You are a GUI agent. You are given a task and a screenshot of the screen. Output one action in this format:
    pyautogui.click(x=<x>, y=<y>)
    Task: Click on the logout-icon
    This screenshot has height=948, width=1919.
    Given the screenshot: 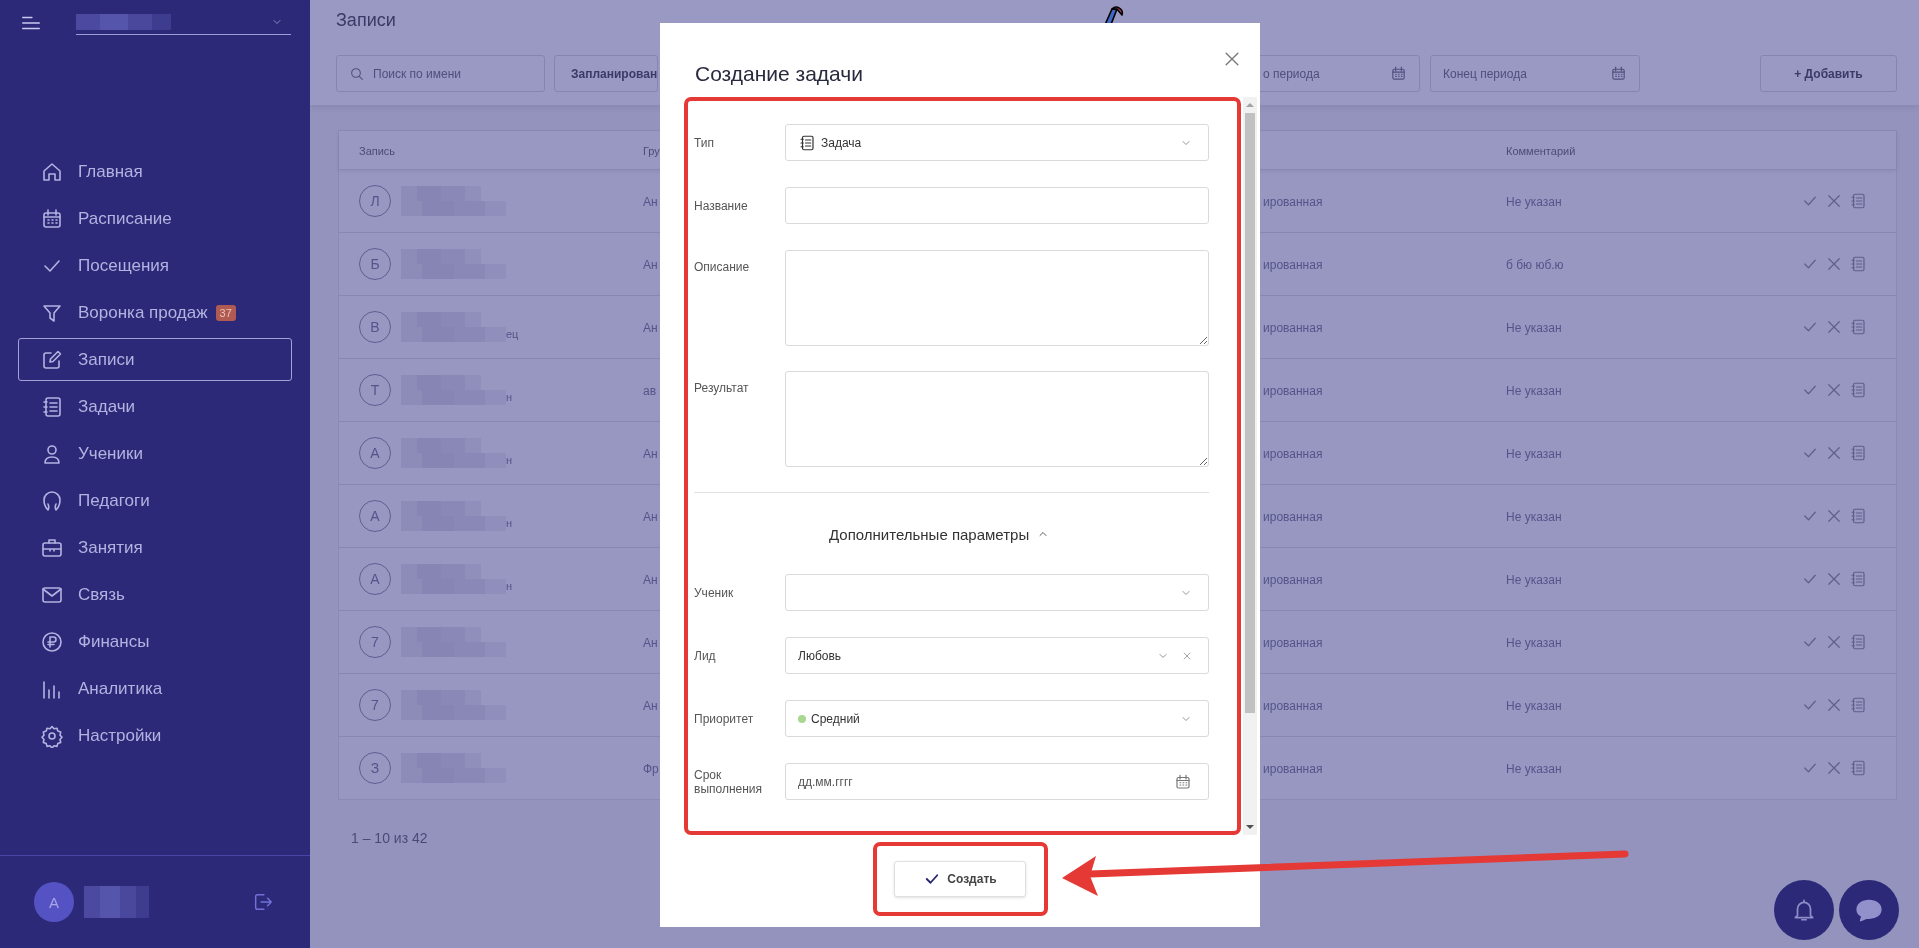 What is the action you would take?
    pyautogui.click(x=263, y=902)
    